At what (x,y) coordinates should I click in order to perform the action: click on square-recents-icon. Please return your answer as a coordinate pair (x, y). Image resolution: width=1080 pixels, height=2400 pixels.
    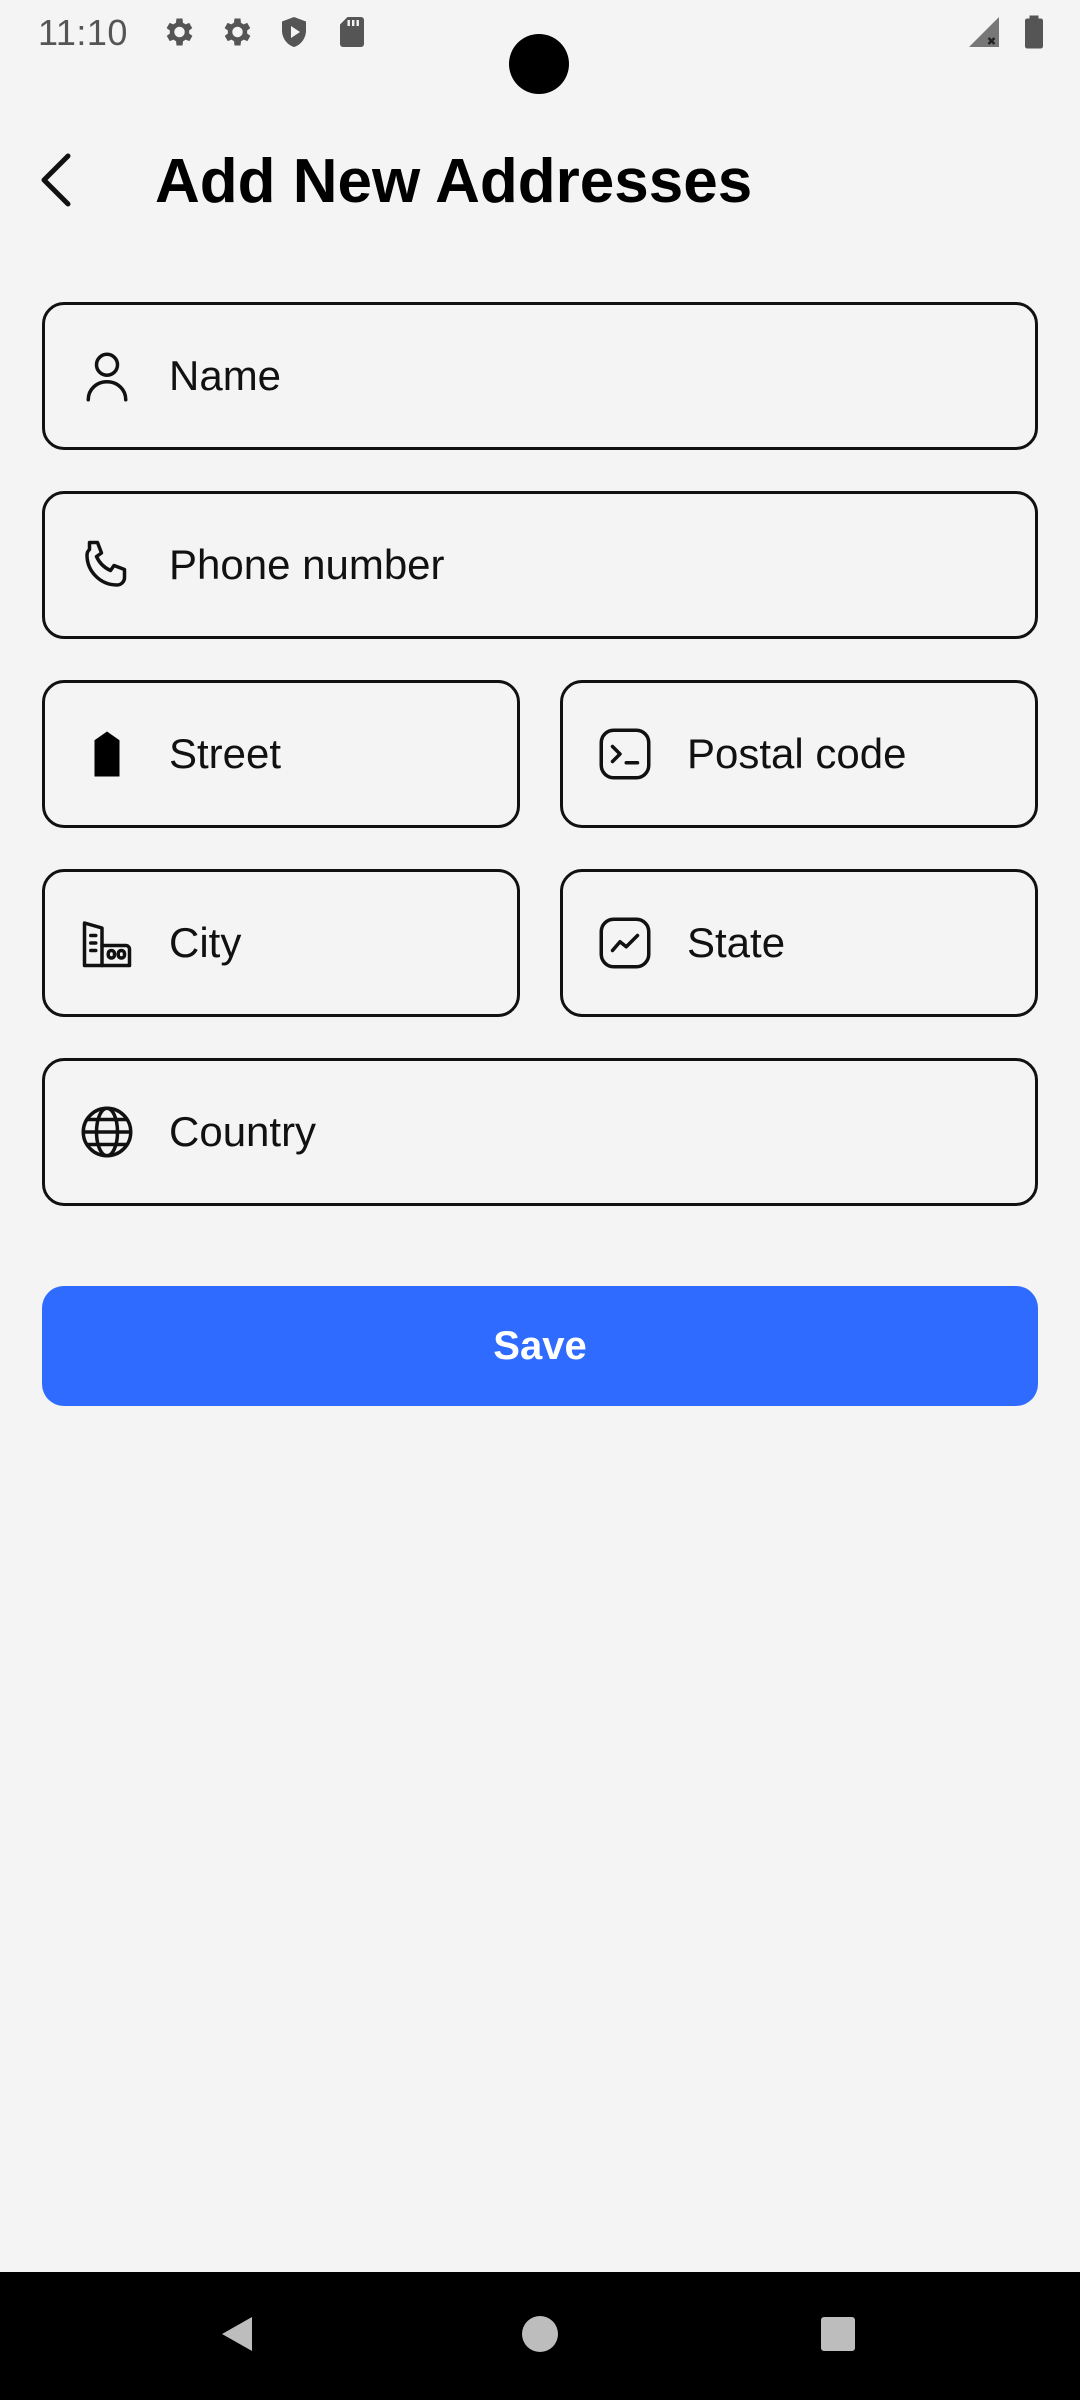
    Looking at the image, I should click on (838, 2336).